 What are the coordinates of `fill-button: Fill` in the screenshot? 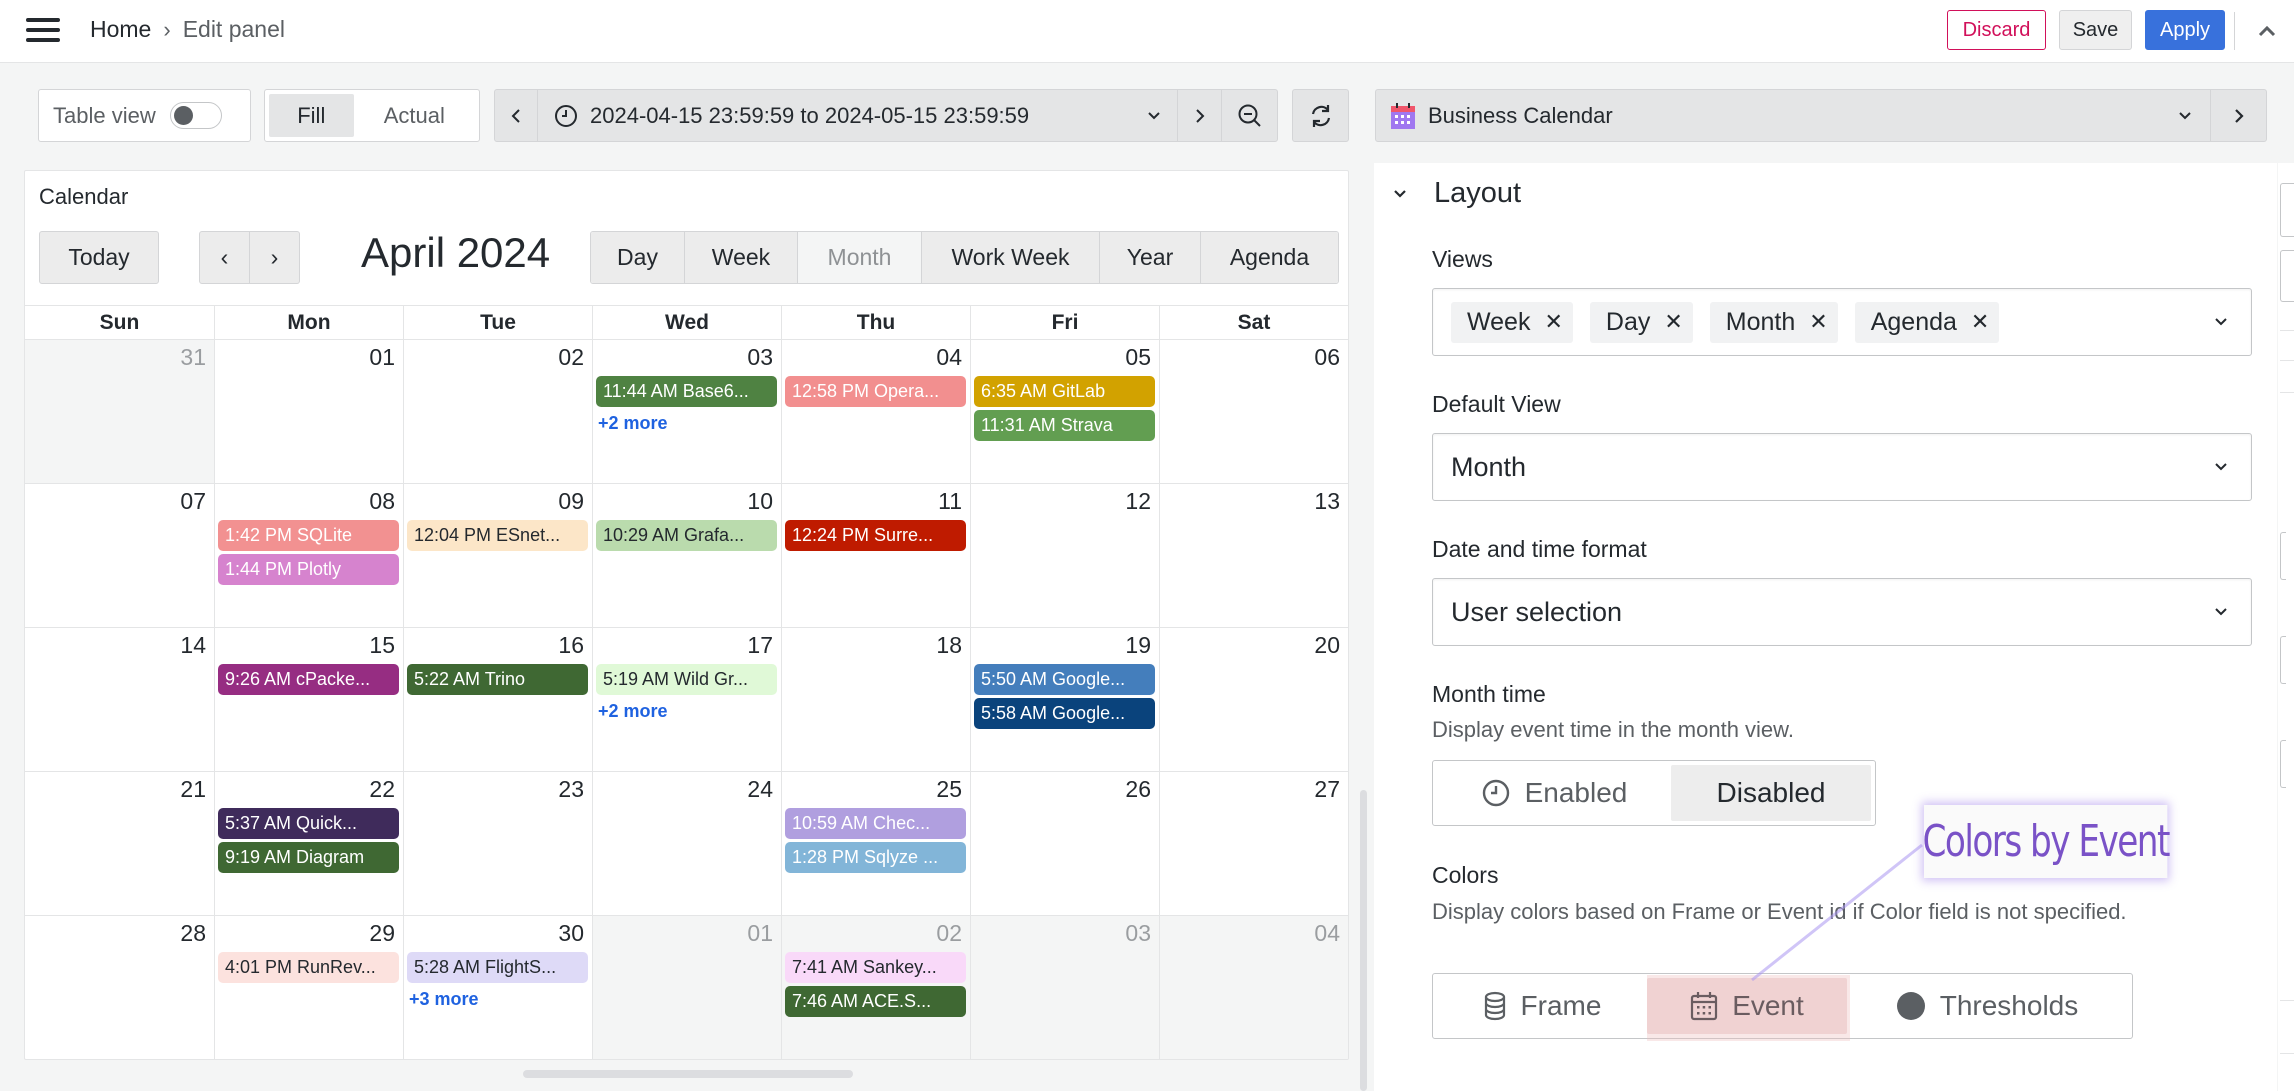 It's located at (311, 115).